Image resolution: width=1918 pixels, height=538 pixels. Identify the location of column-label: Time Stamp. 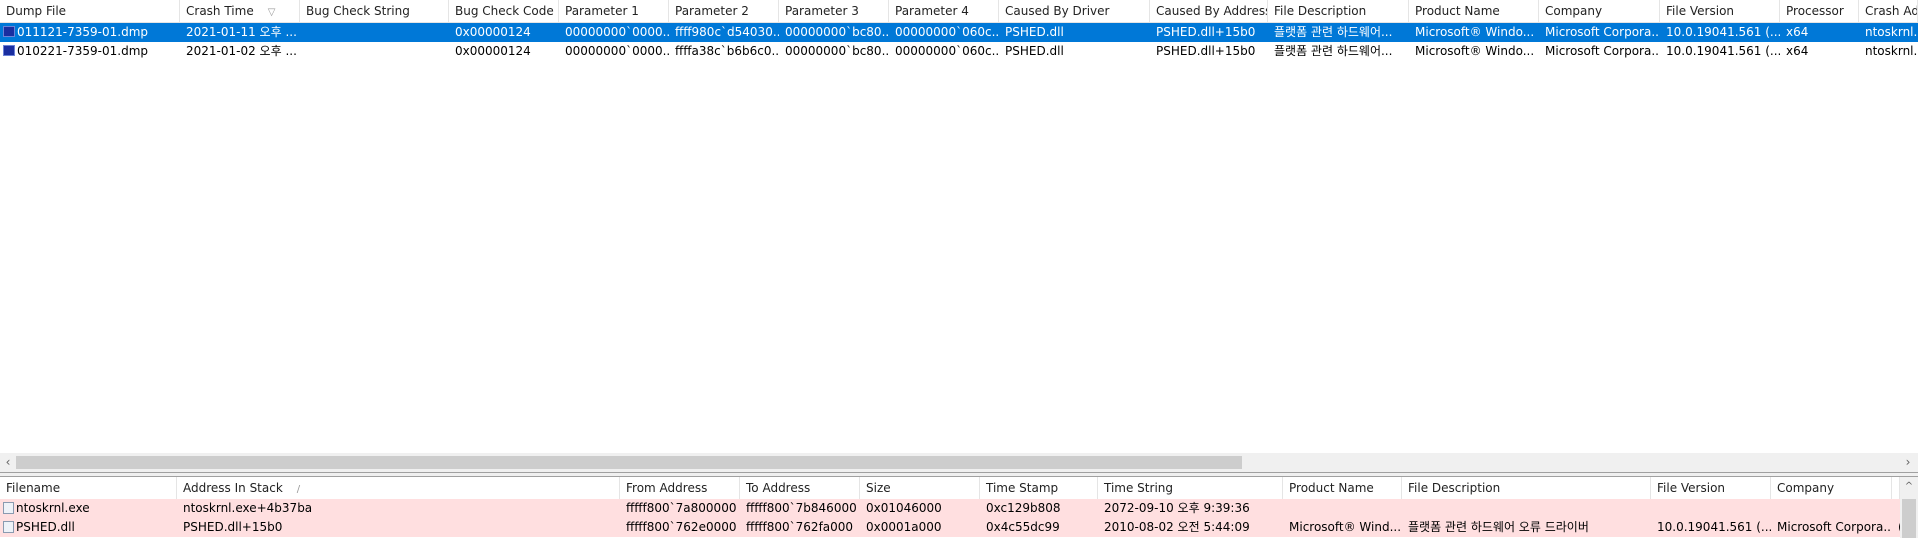
(1022, 488).